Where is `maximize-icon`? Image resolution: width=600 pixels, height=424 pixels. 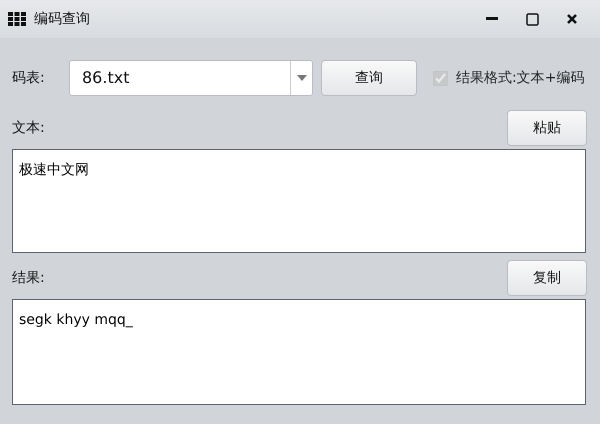 maximize-icon is located at coordinates (532, 19).